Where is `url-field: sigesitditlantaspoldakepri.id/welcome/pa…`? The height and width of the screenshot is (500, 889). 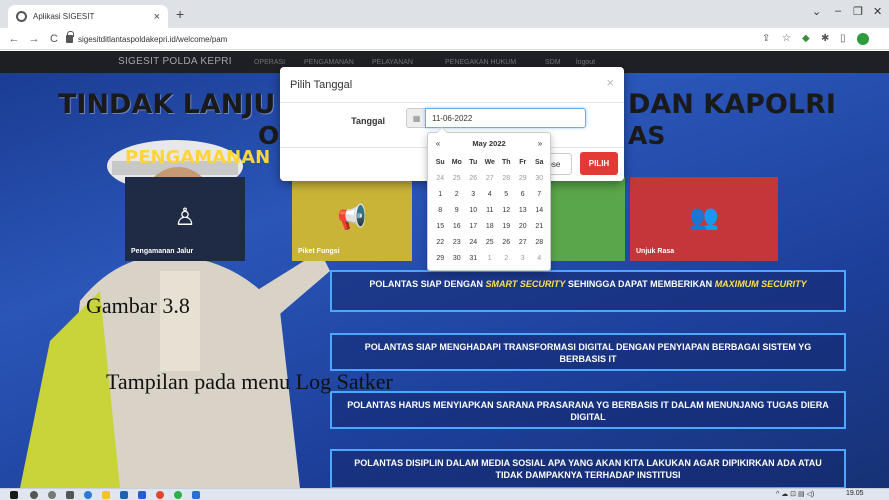
url-field: sigesitditlantaspoldakepri.id/welcome/pa… is located at coordinates (366, 39).